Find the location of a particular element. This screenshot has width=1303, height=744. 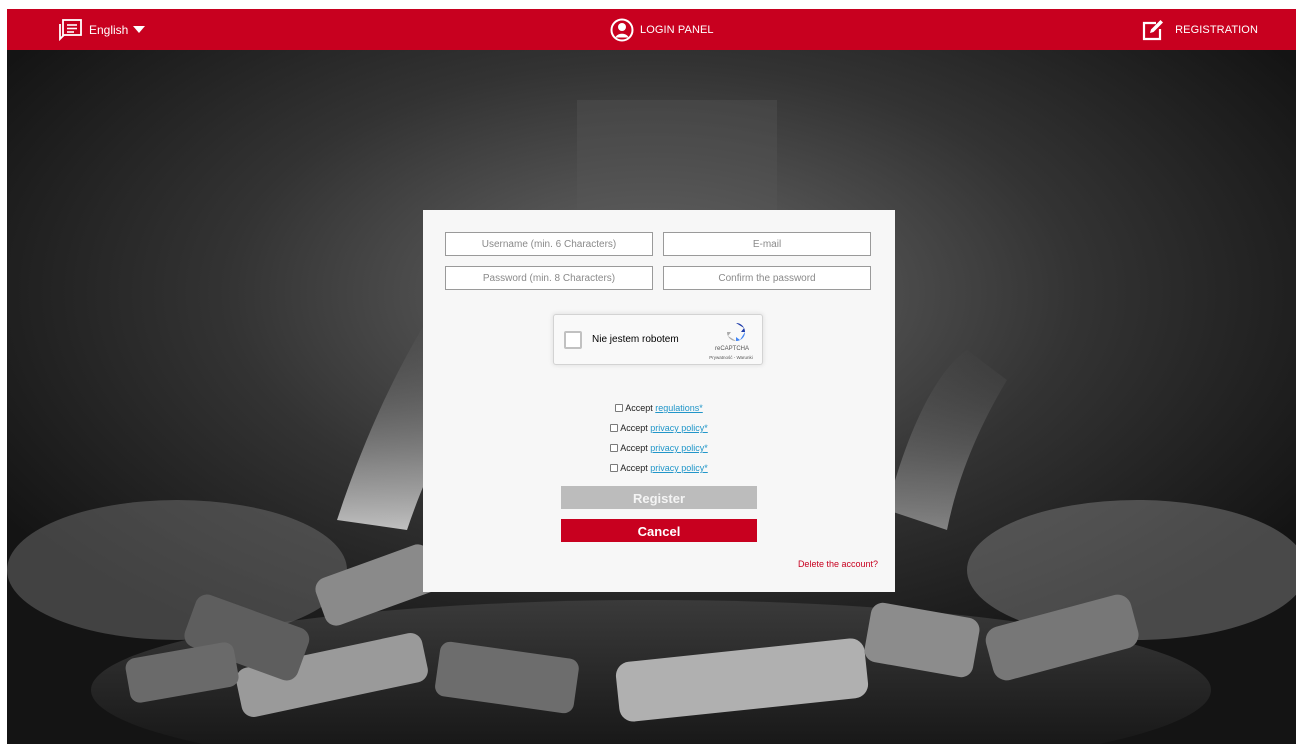

user-circle-icon is located at coordinates (622, 29).